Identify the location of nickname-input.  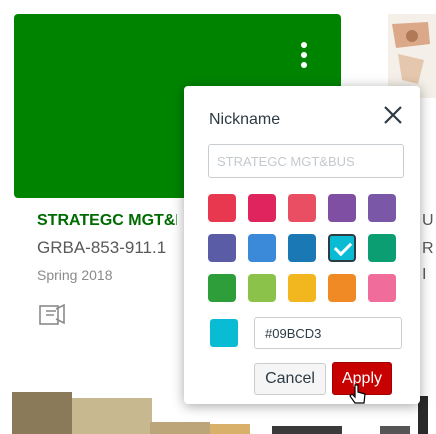
(306, 161).